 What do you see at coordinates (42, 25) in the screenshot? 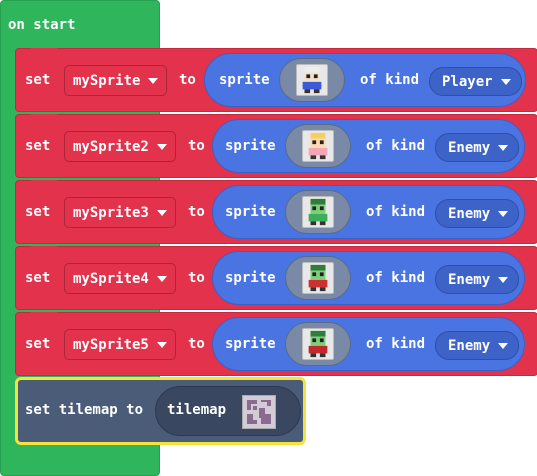
I see `on-start-label: on start` at bounding box center [42, 25].